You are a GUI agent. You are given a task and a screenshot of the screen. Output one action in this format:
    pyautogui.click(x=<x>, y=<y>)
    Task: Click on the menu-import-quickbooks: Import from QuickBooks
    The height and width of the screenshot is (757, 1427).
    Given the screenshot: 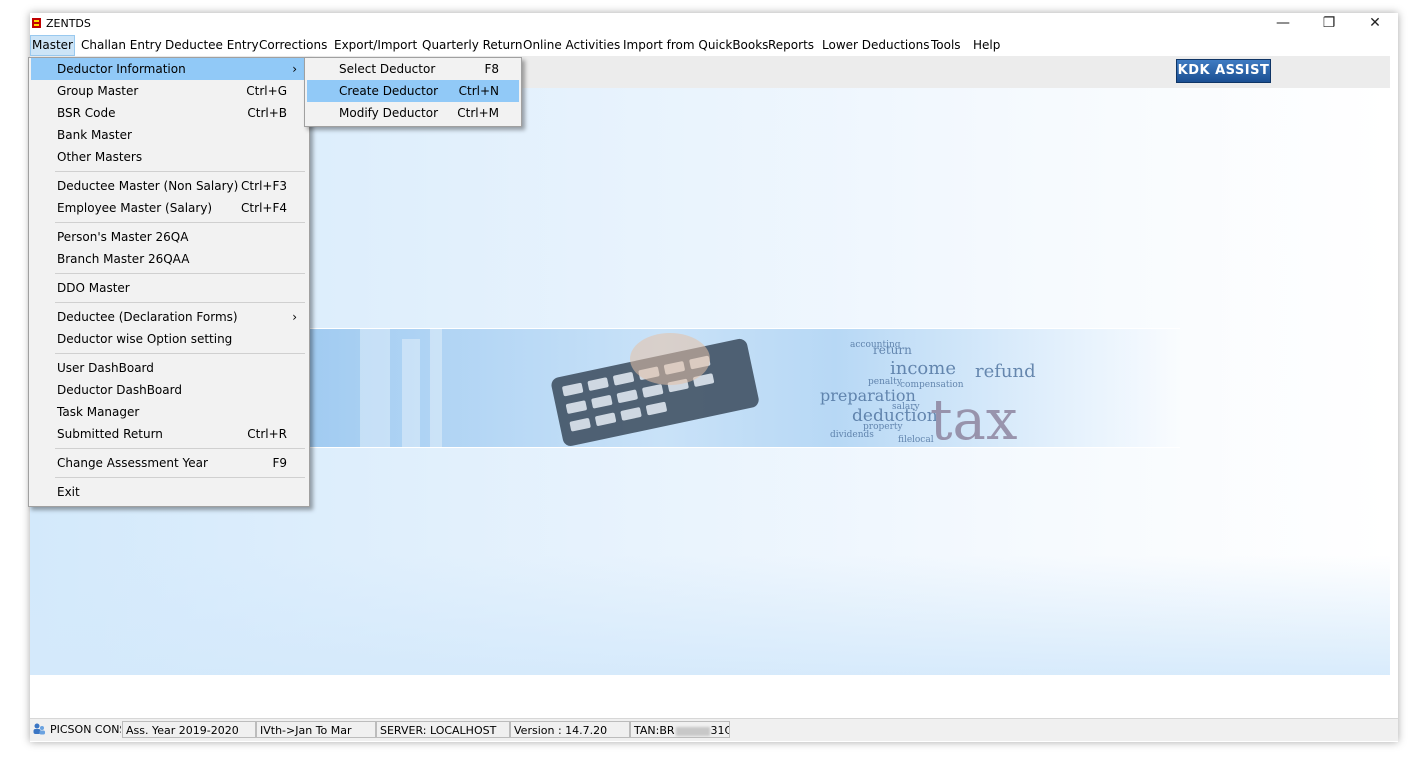 What is the action you would take?
    pyautogui.click(x=695, y=45)
    